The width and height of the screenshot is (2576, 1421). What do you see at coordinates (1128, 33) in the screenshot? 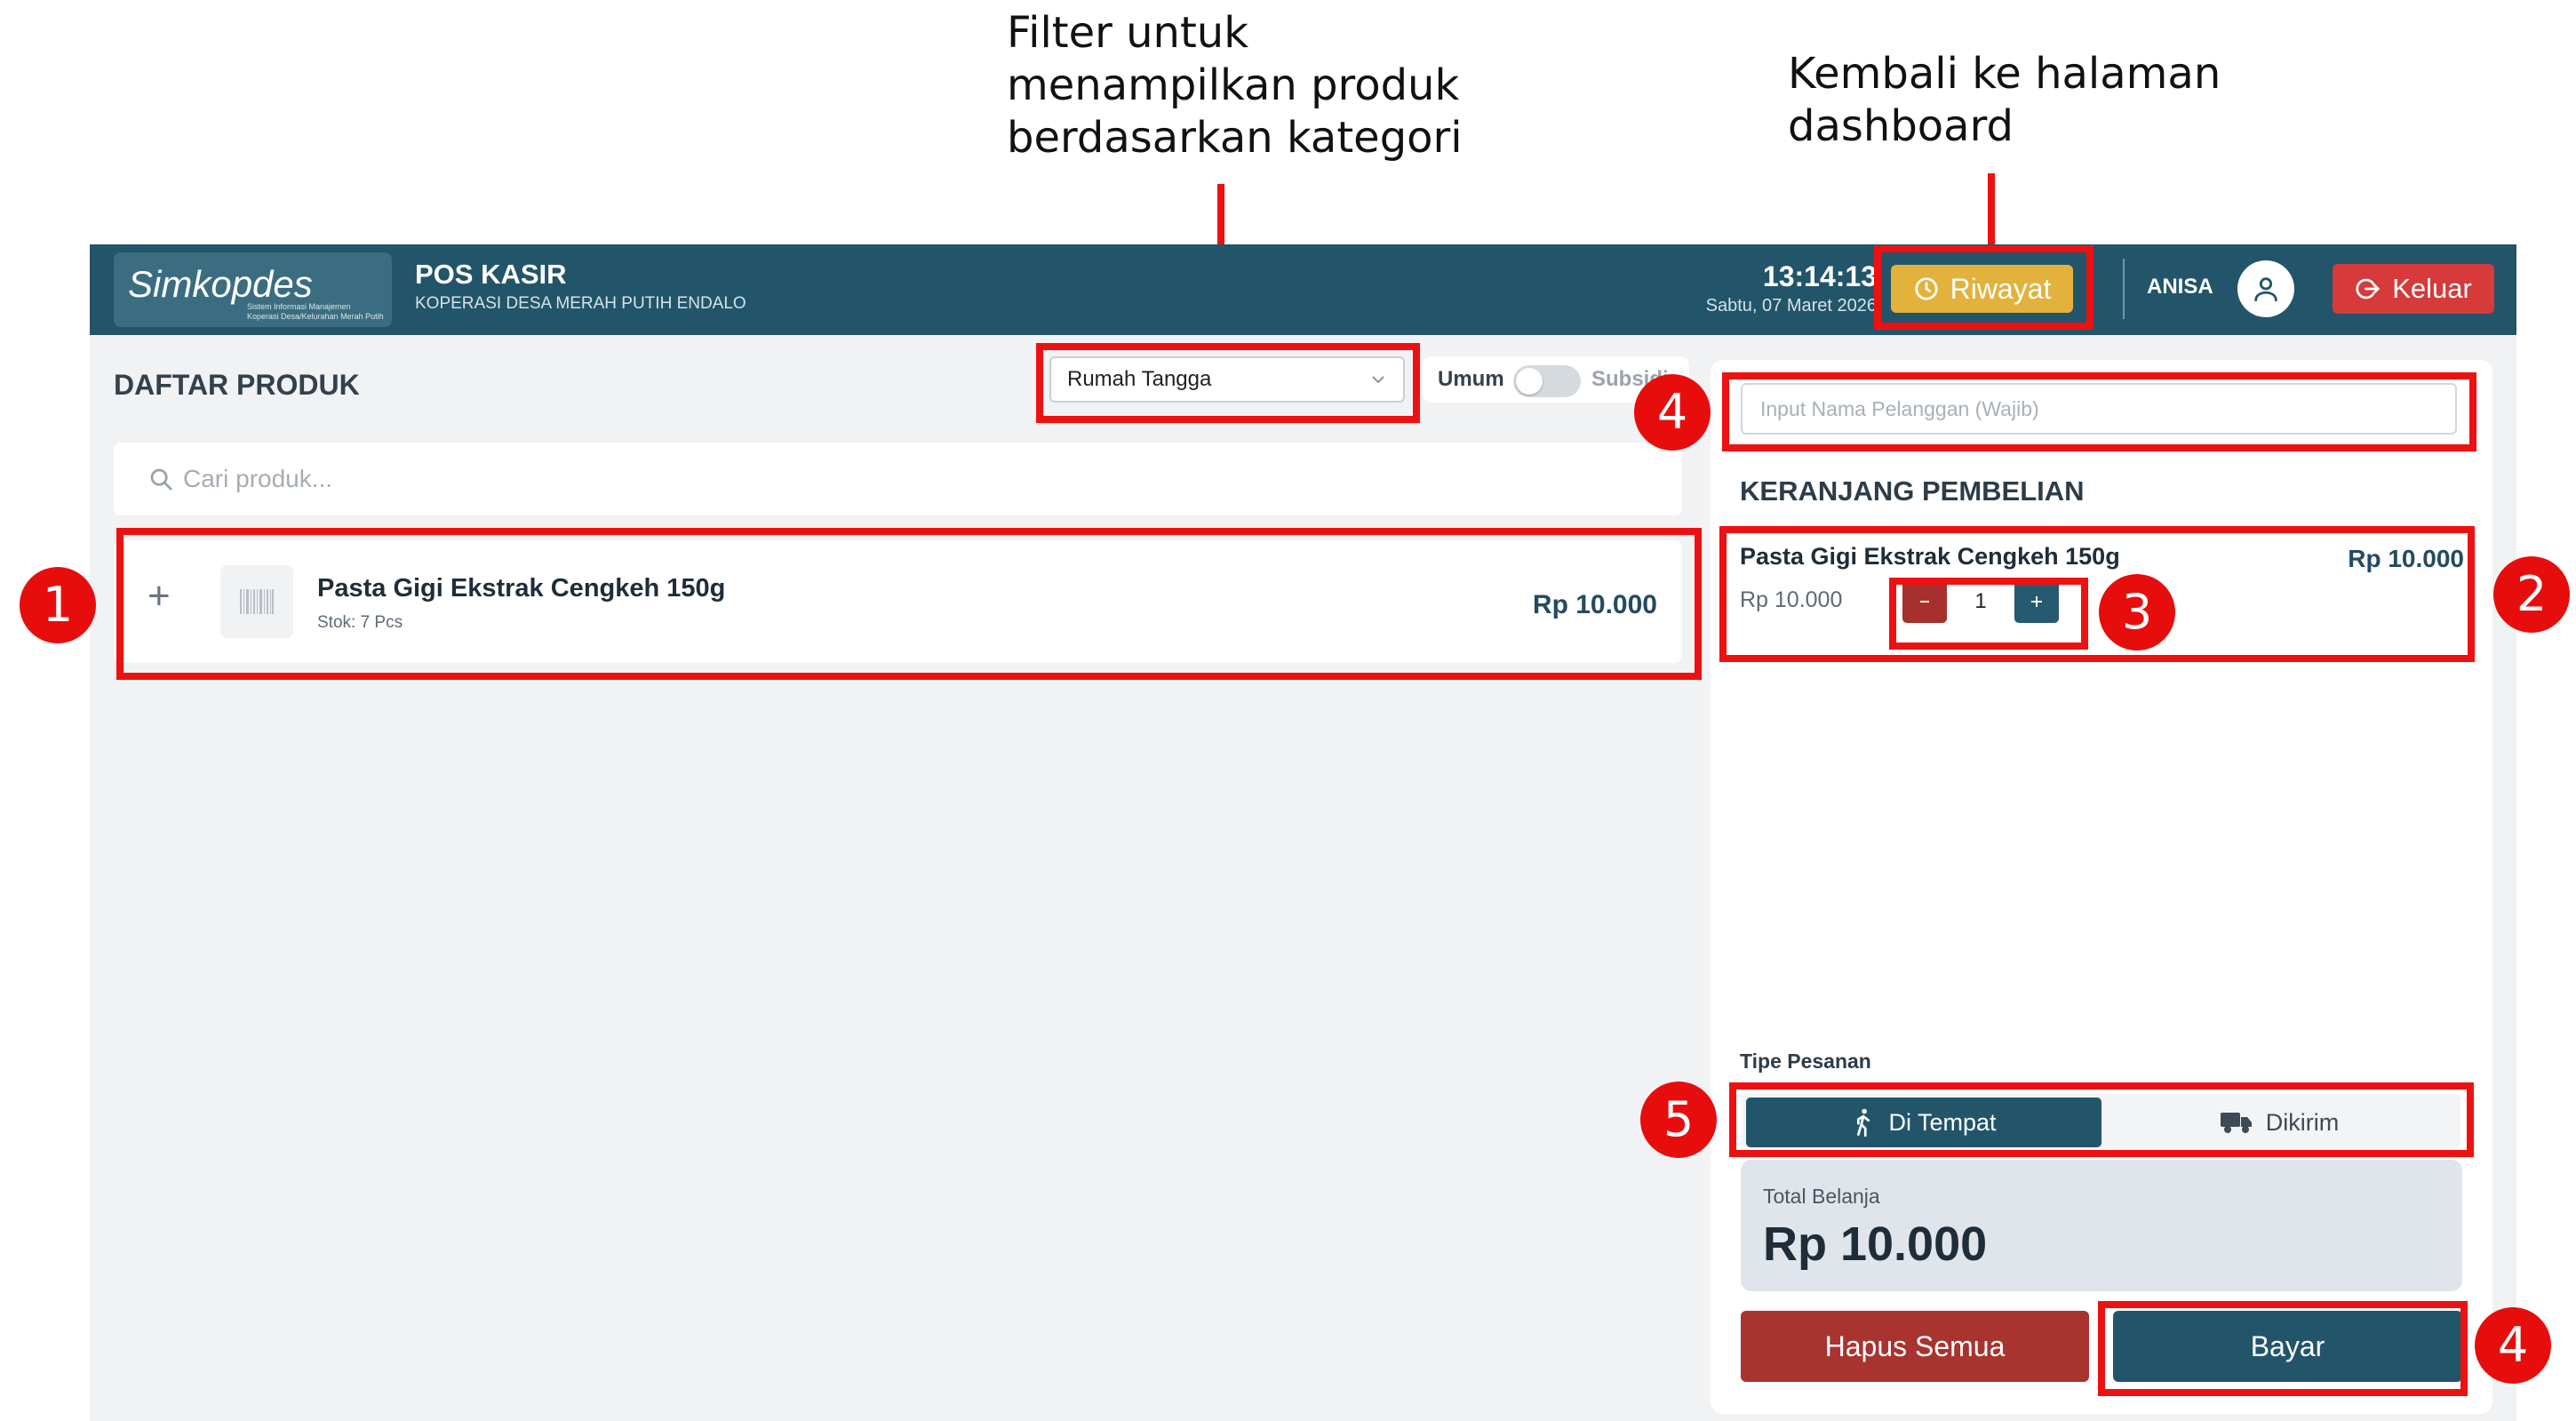
I see `filter-caption-line: Filter untuk` at bounding box center [1128, 33].